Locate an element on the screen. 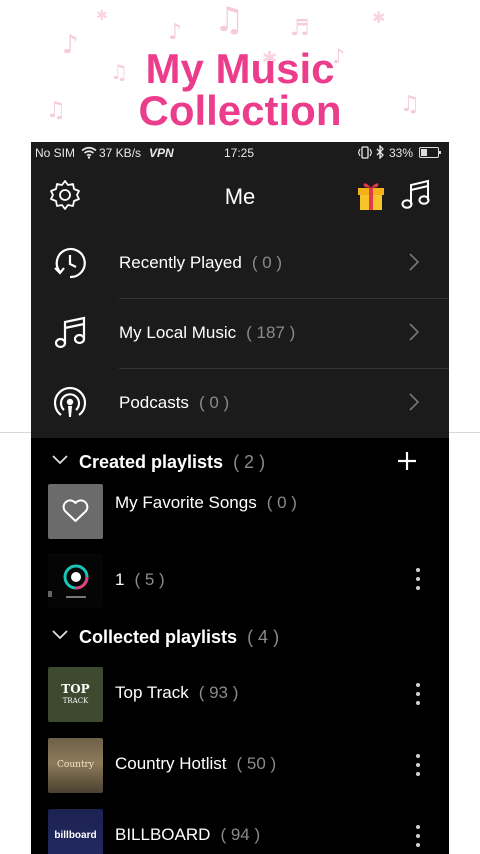 This screenshot has width=480, height=854. promo-title-line1: My Music is located at coordinates (240, 68).